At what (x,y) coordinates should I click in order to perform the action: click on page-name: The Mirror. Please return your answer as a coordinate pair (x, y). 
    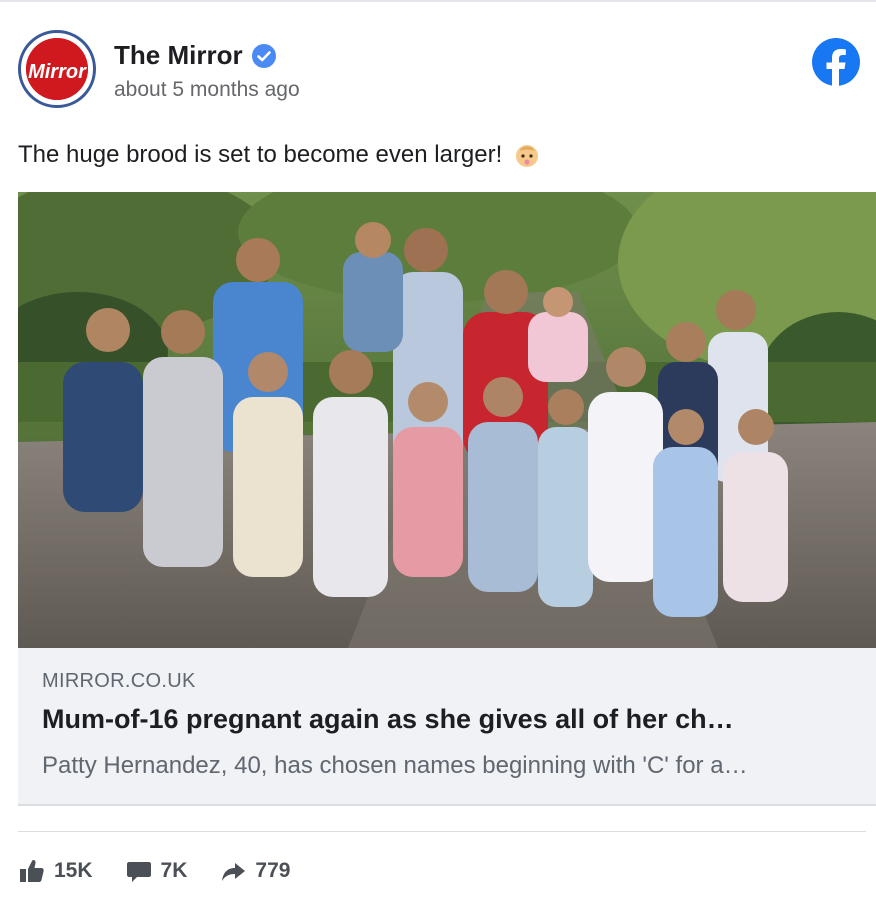
    Looking at the image, I should click on (178, 55).